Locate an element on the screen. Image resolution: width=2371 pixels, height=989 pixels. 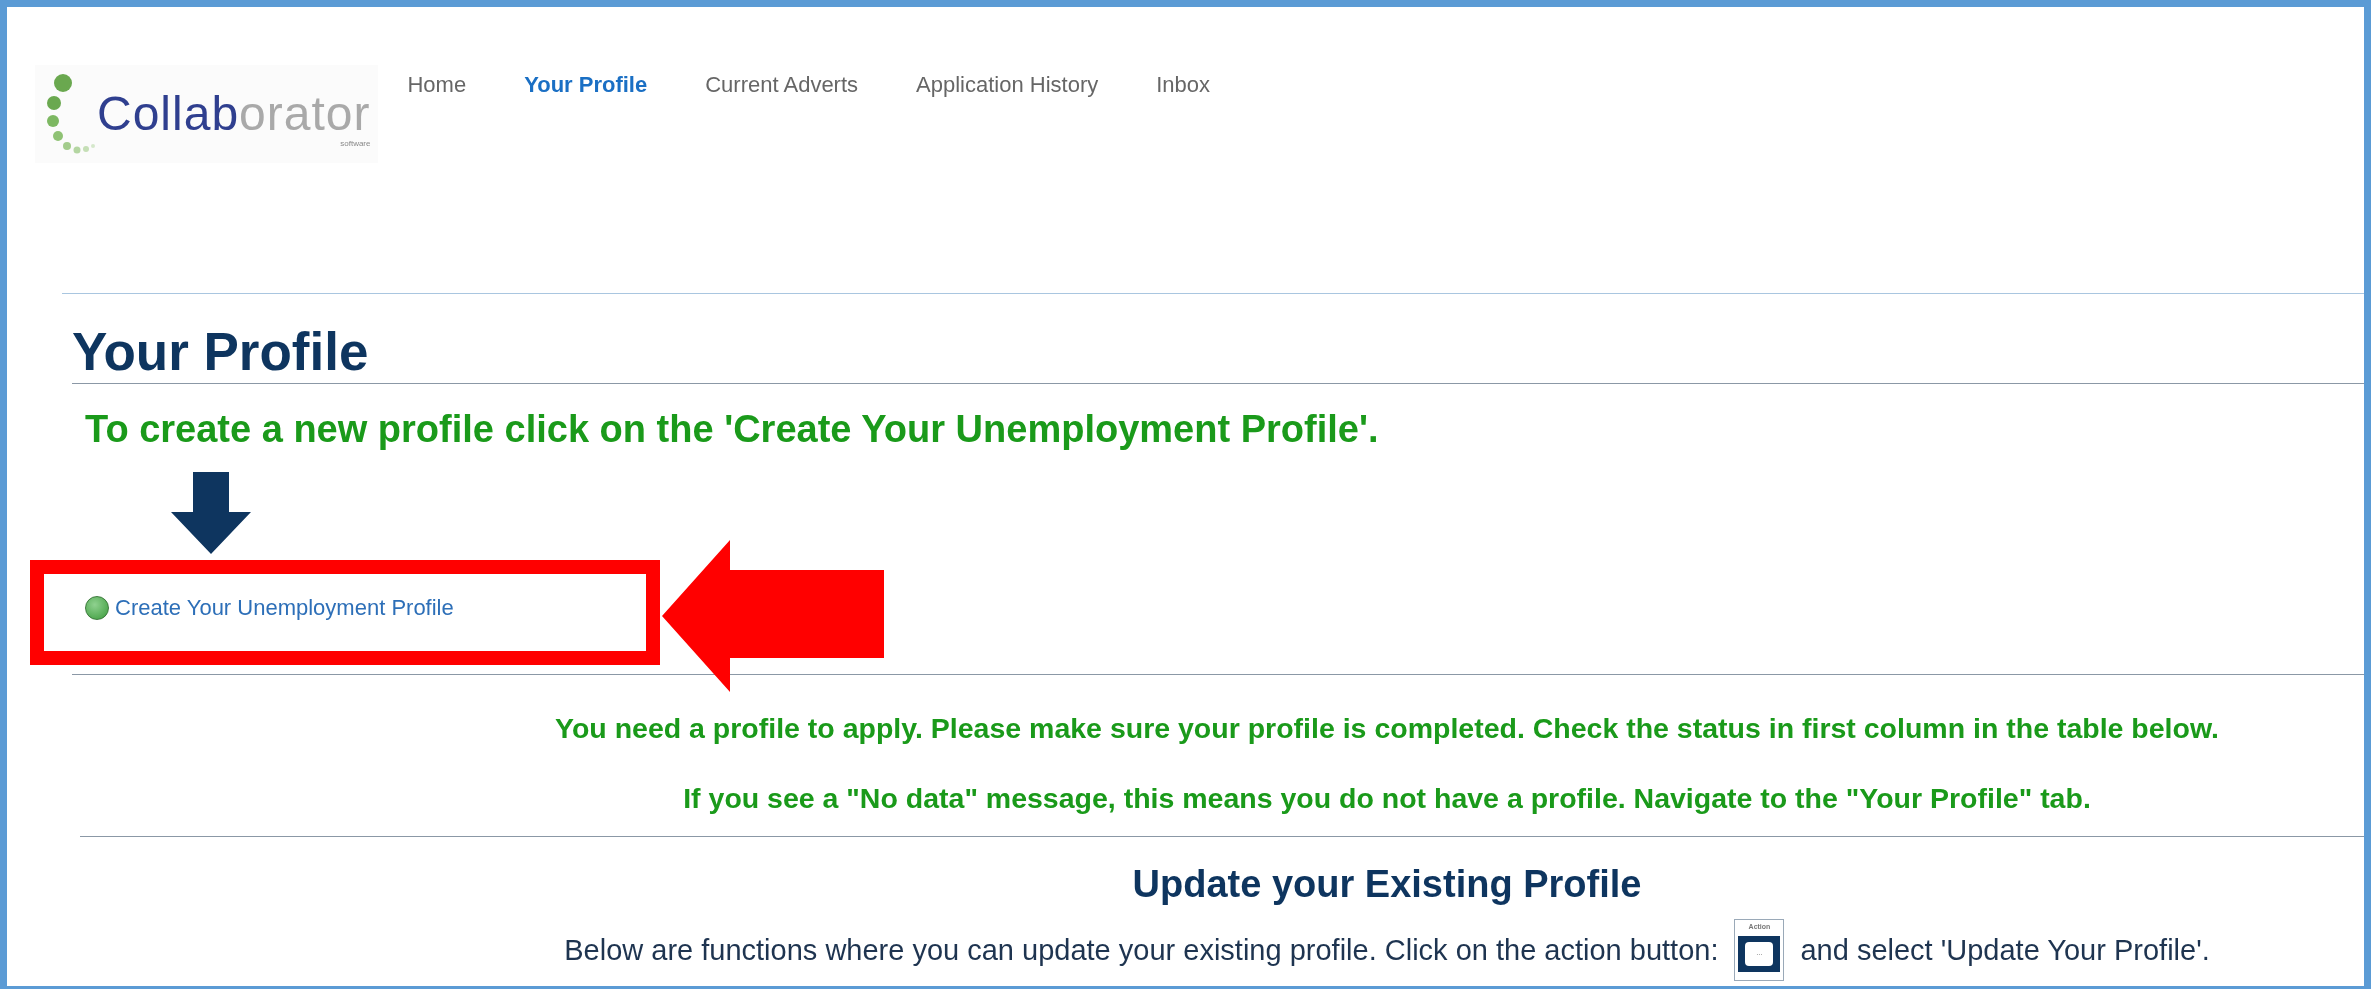
nav-tab: Inbox is located at coordinates (1183, 85).